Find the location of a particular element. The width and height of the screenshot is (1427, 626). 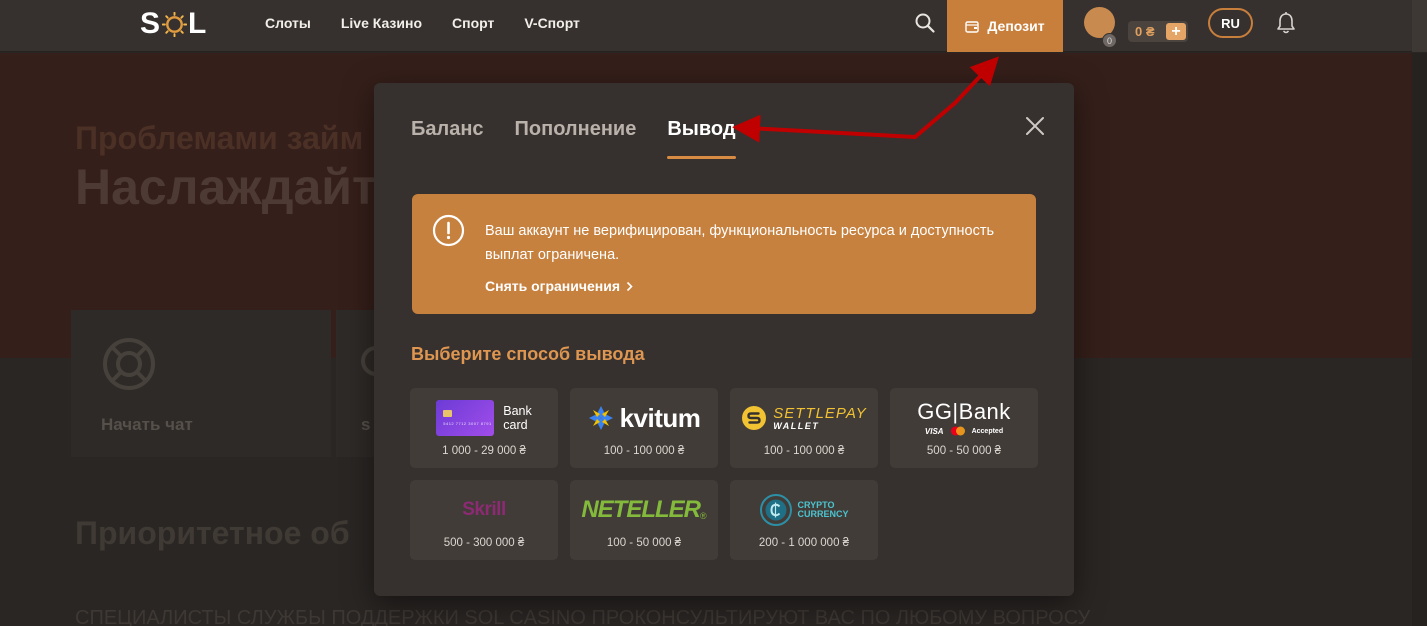

method-crypto: CRYPTO CURRENCY 200 - 1 000 000 ₴ is located at coordinates (804, 520).